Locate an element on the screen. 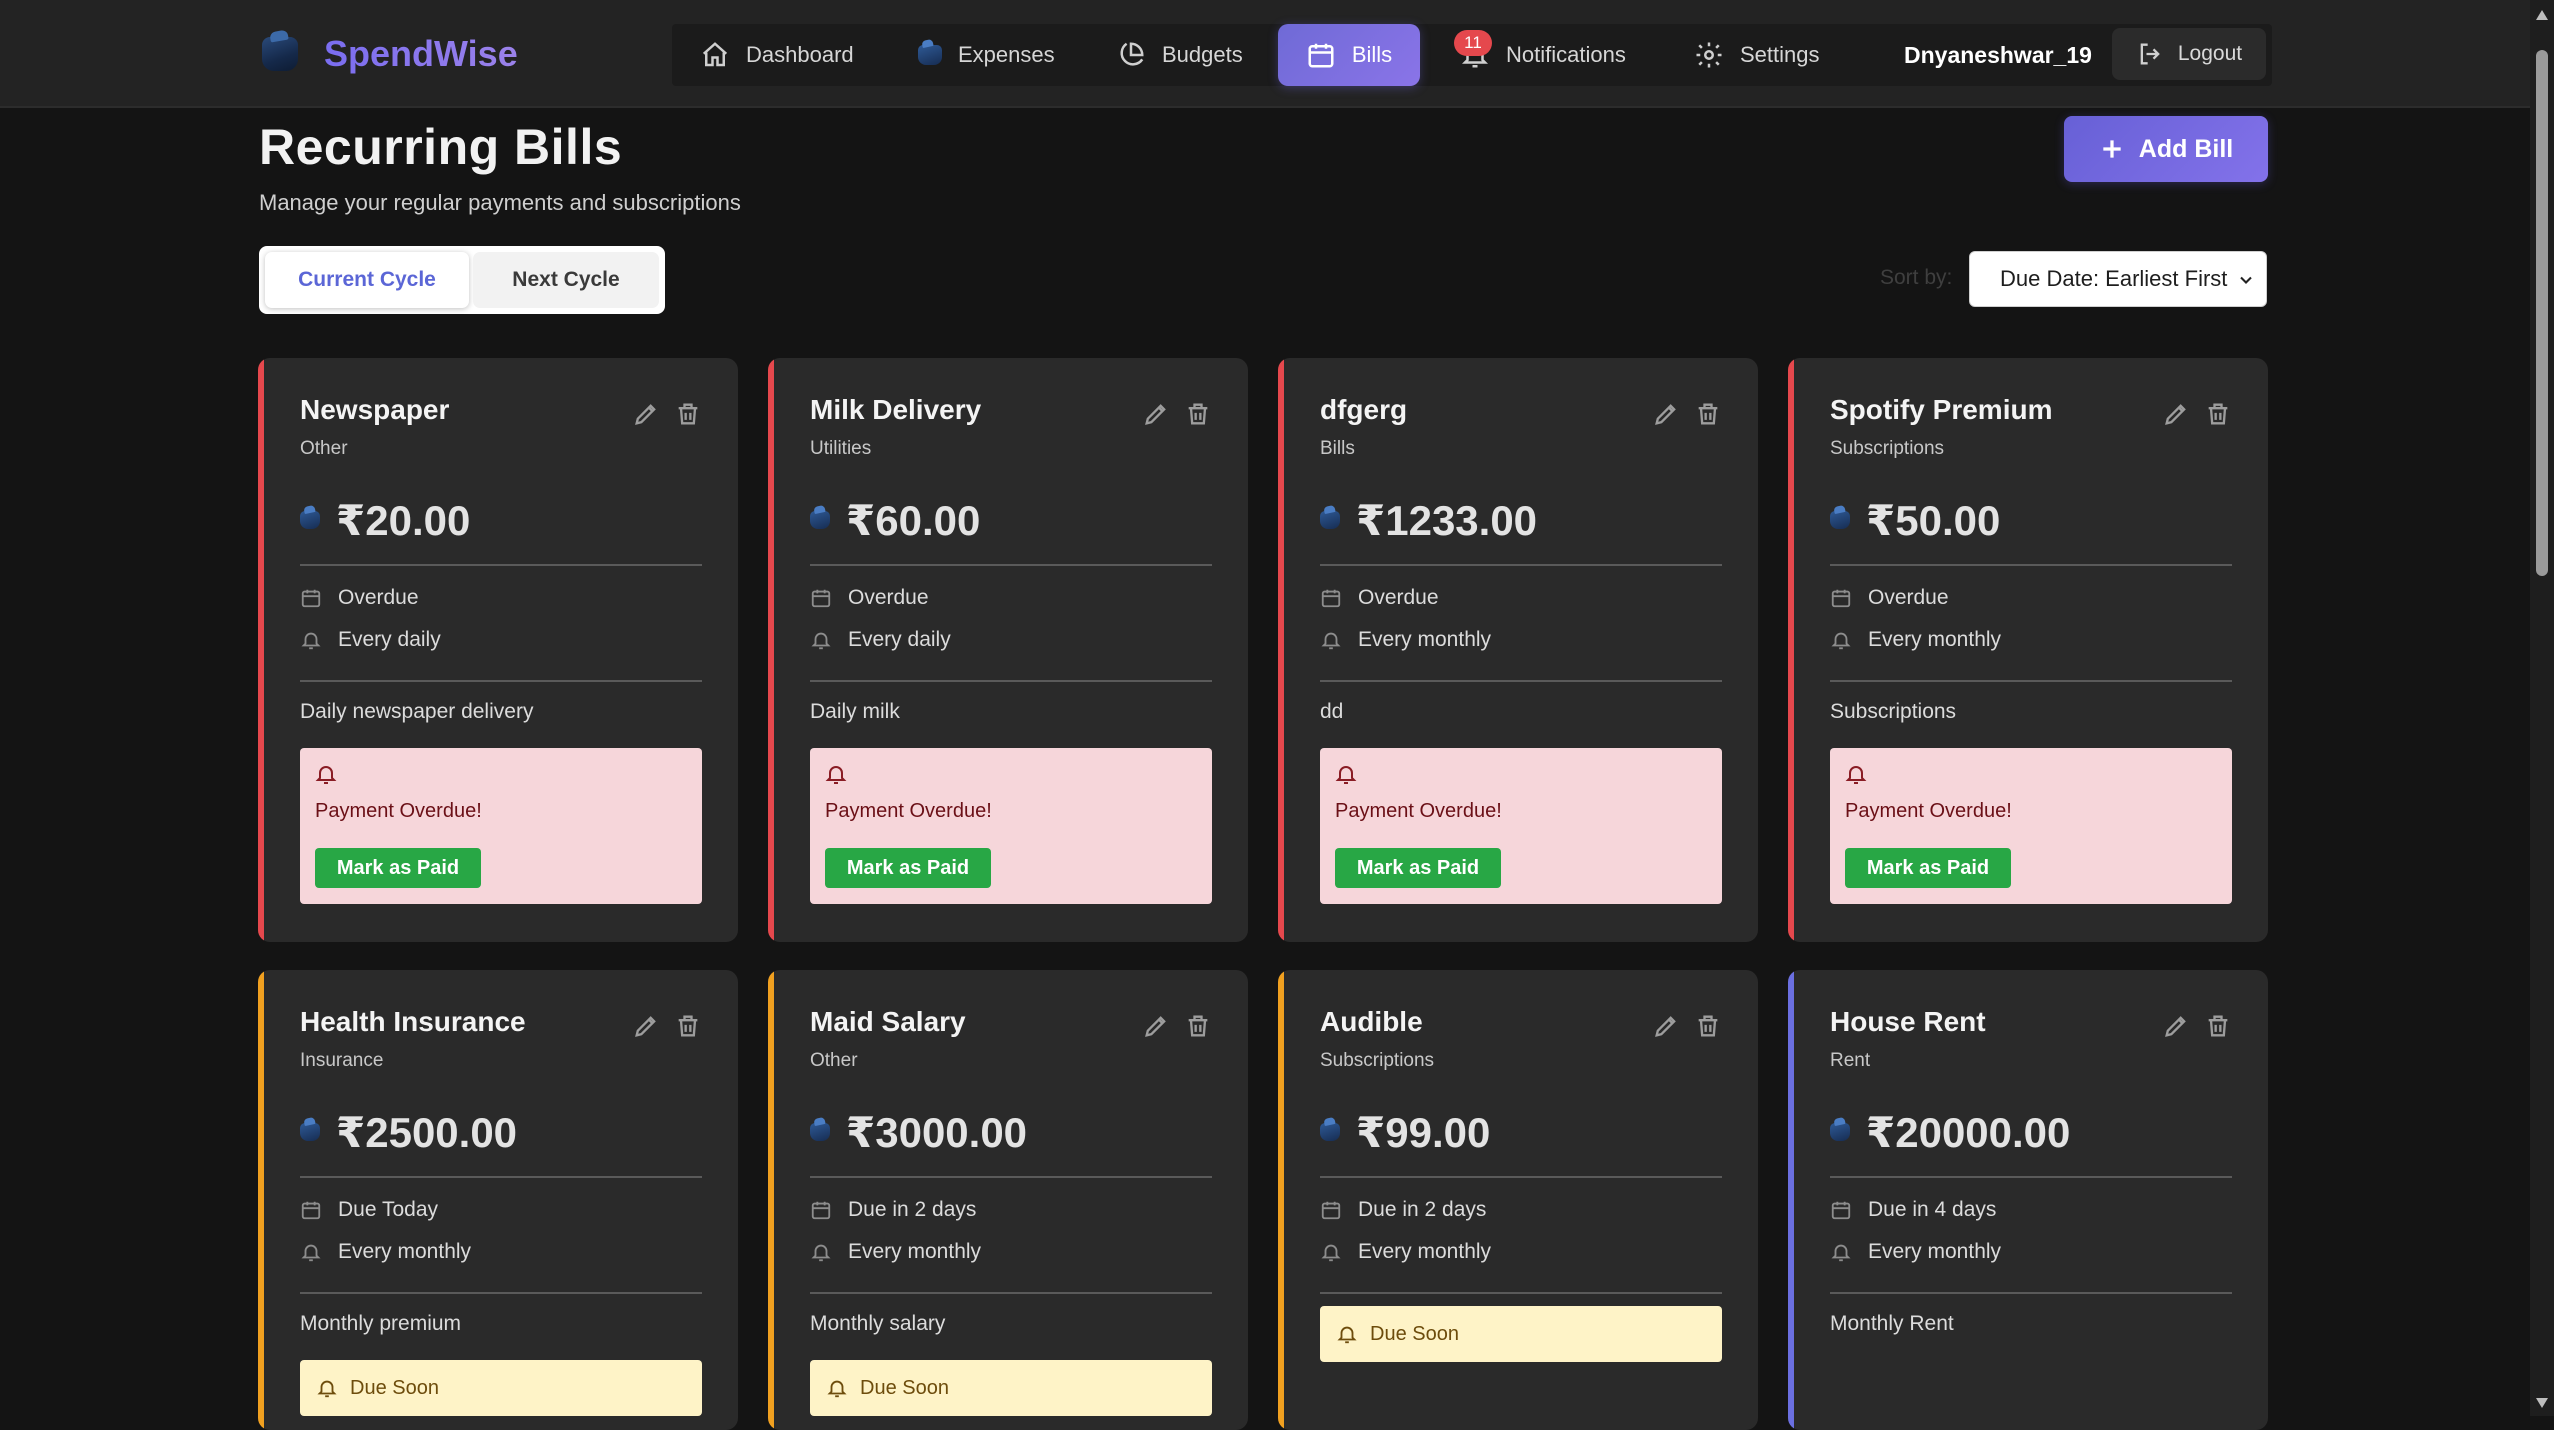 This screenshot has height=1430, width=2554. vertical-scrollbar is located at coordinates (2542, 708).